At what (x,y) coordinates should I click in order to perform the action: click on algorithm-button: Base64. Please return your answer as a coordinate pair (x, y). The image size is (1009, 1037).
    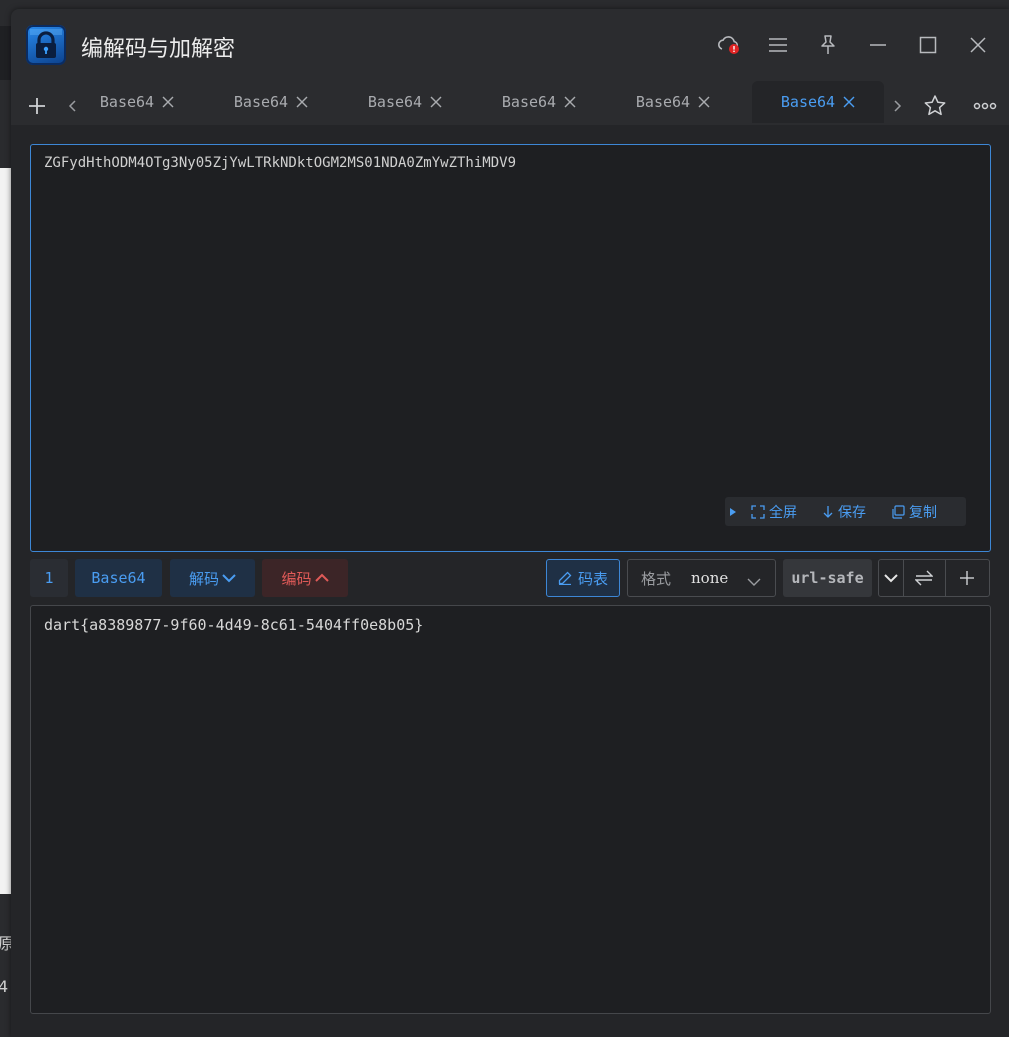
    Looking at the image, I should click on (118, 578).